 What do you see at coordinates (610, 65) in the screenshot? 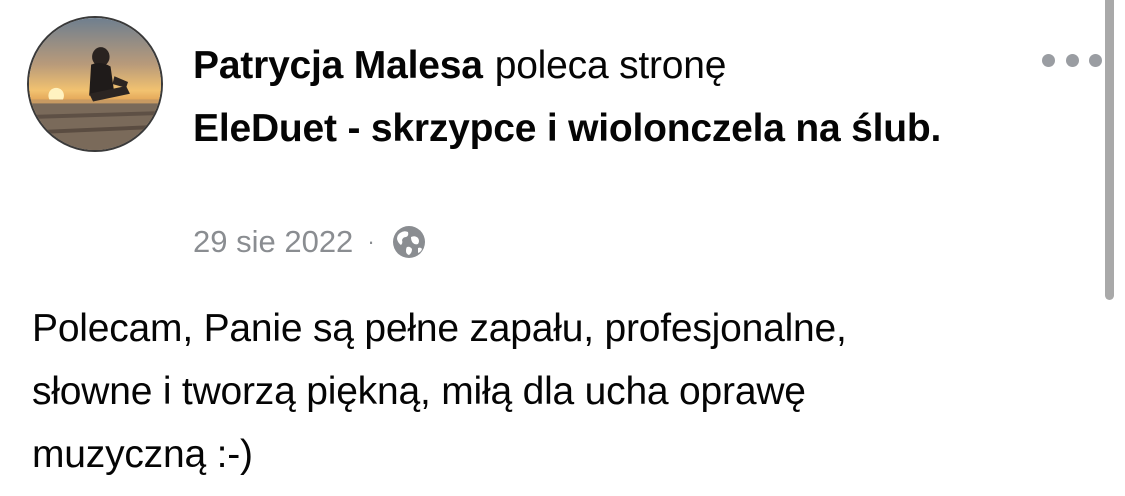
I see `post-action: poleca stronę` at bounding box center [610, 65].